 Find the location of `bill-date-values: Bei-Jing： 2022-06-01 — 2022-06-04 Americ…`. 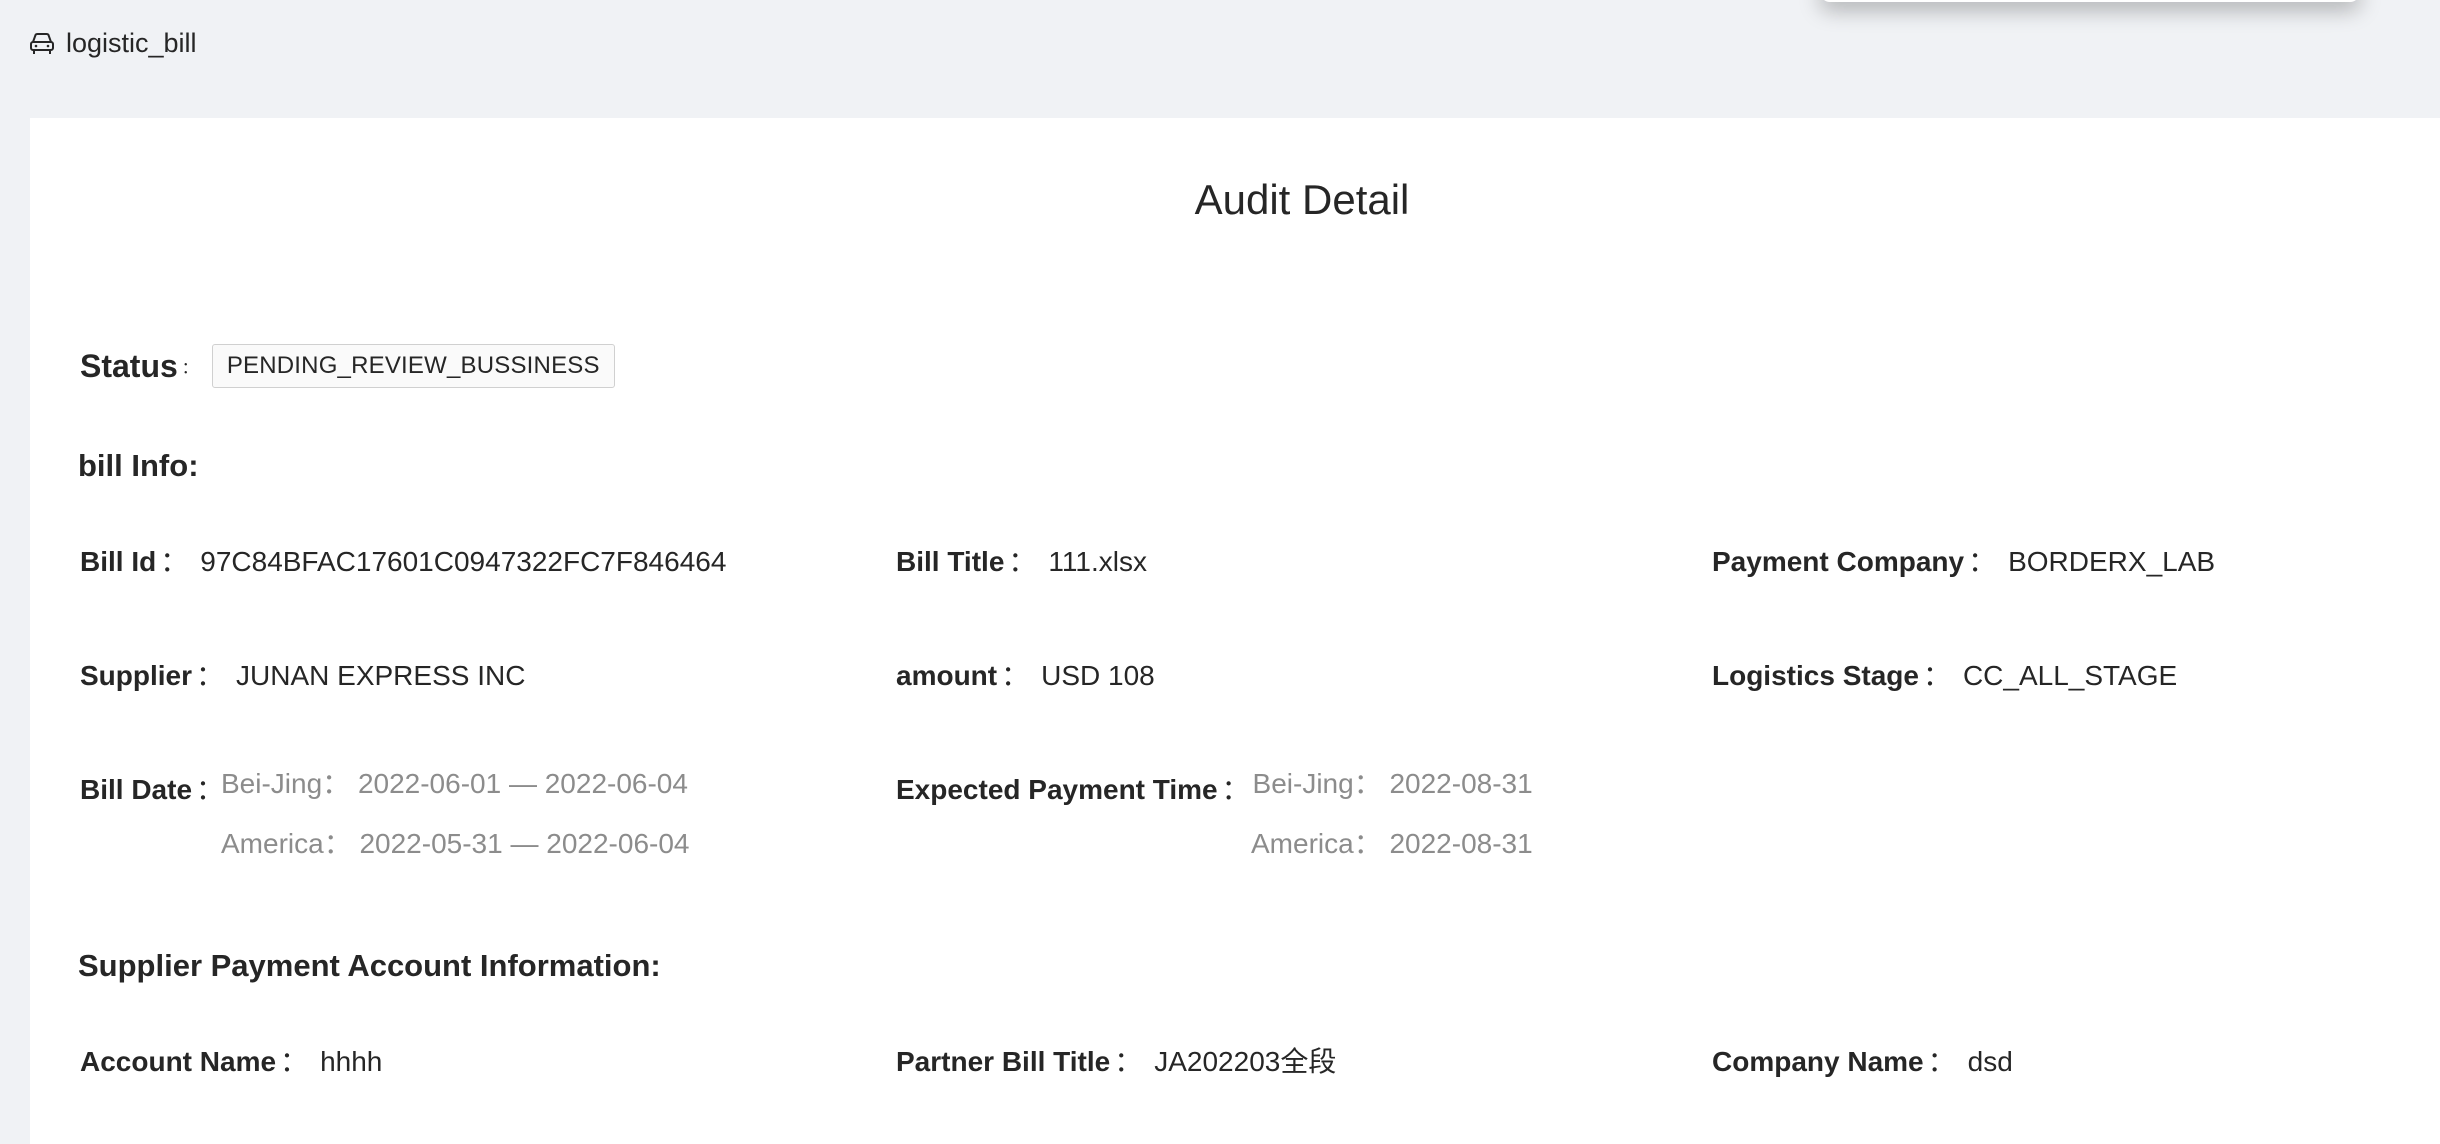

bill-date-values: Bei-Jing： 2022-06-01 — 2022-06-04 Americ… is located at coordinates (455, 814).